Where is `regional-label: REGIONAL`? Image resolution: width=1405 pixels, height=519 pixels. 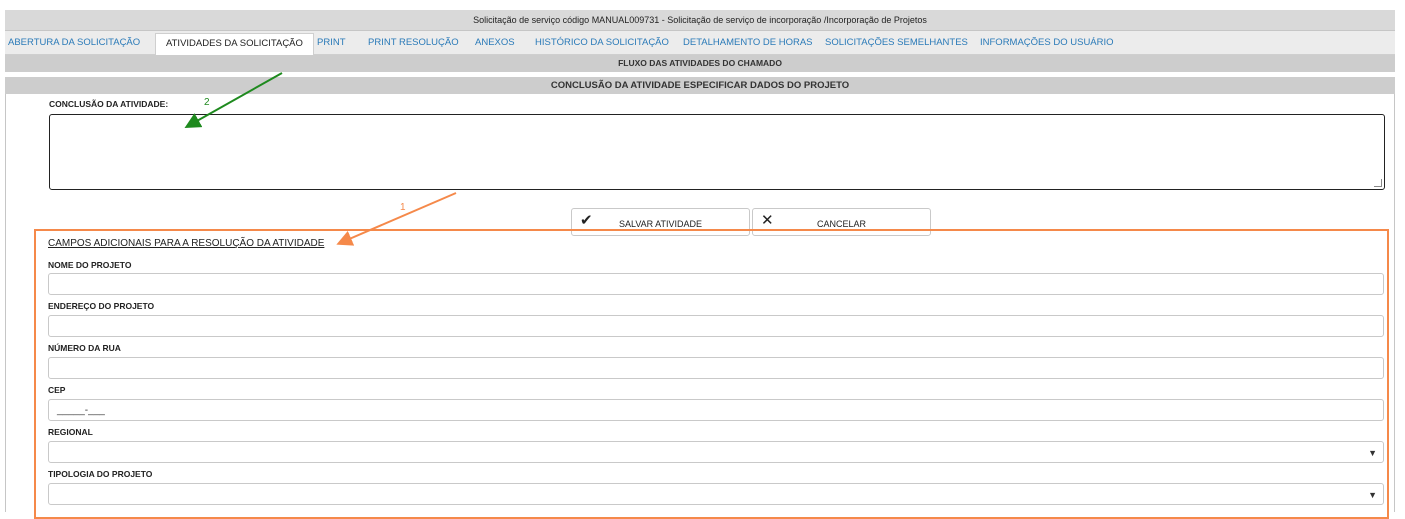 regional-label: REGIONAL is located at coordinates (70, 432).